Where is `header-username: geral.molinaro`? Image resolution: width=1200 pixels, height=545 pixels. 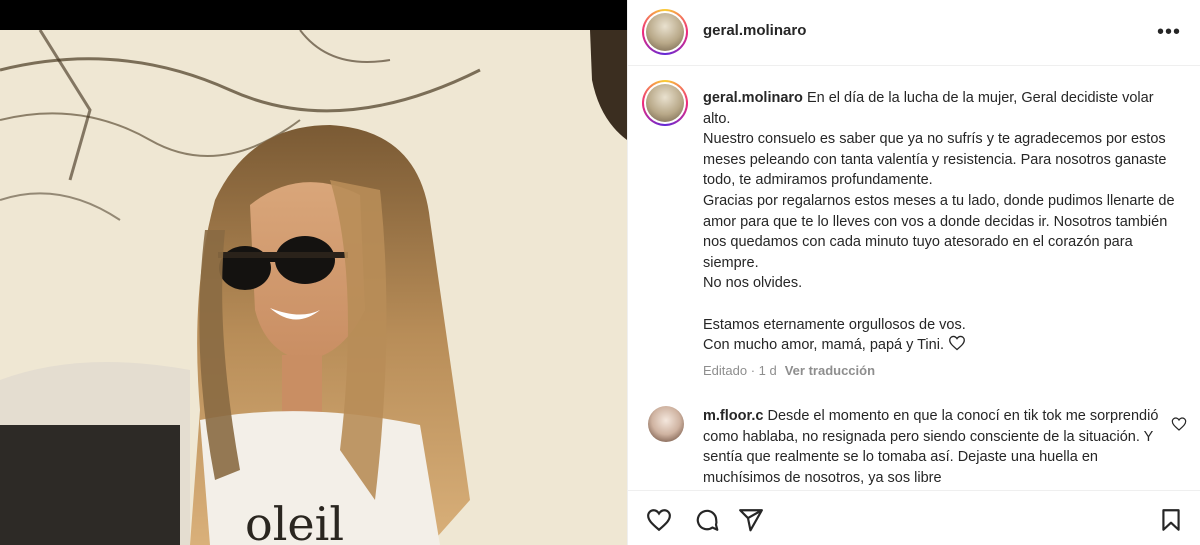 header-username: geral.molinaro is located at coordinates (754, 30).